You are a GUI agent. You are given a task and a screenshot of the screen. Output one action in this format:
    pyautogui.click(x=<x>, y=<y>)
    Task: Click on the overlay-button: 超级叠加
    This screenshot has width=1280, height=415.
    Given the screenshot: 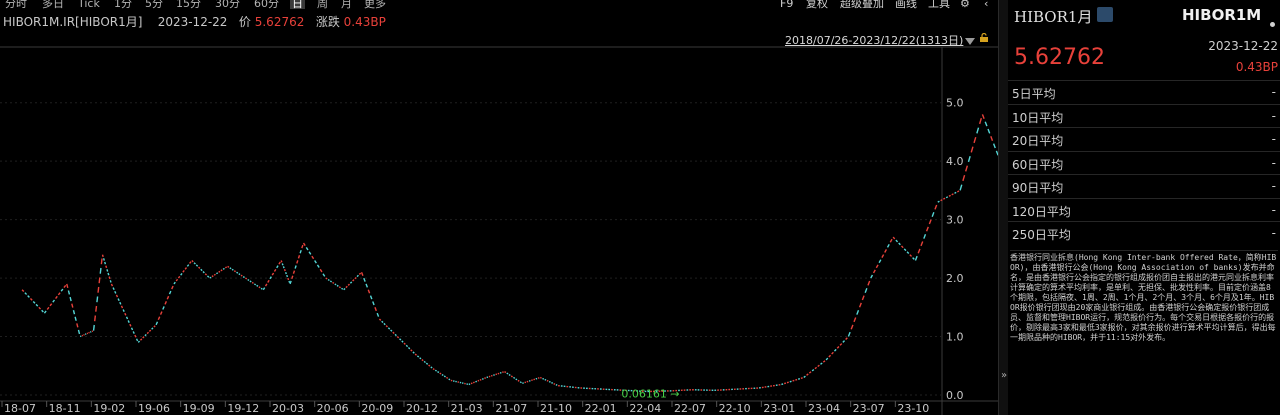 What is the action you would take?
    pyautogui.click(x=862, y=4)
    